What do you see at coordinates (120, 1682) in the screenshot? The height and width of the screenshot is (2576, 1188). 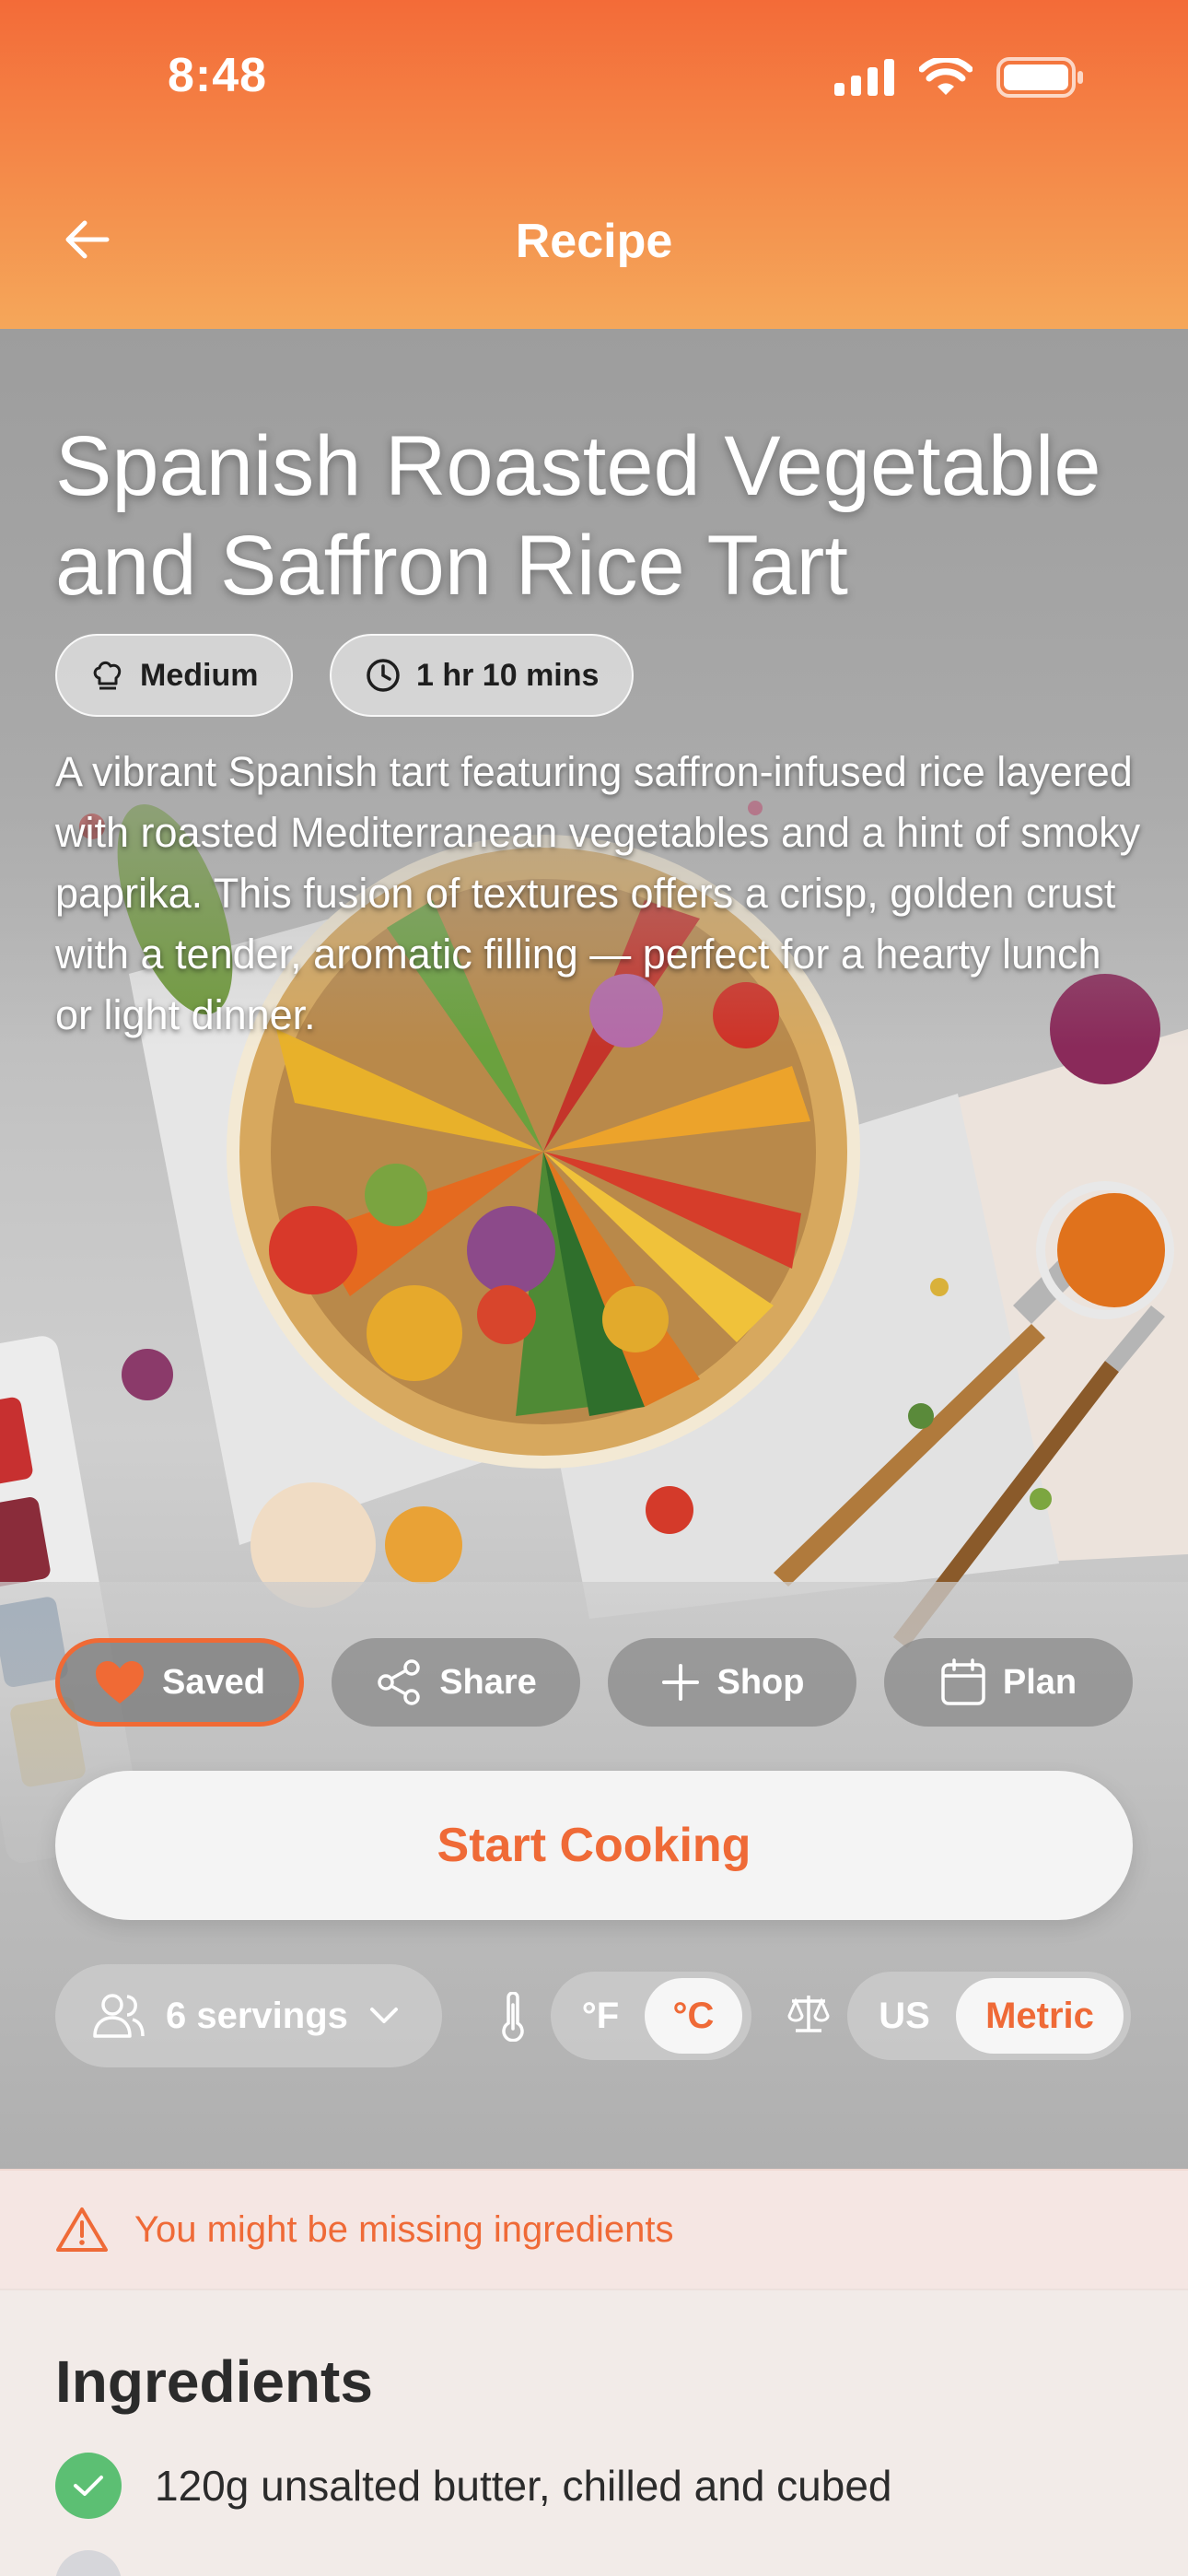 I see `heart-icon` at bounding box center [120, 1682].